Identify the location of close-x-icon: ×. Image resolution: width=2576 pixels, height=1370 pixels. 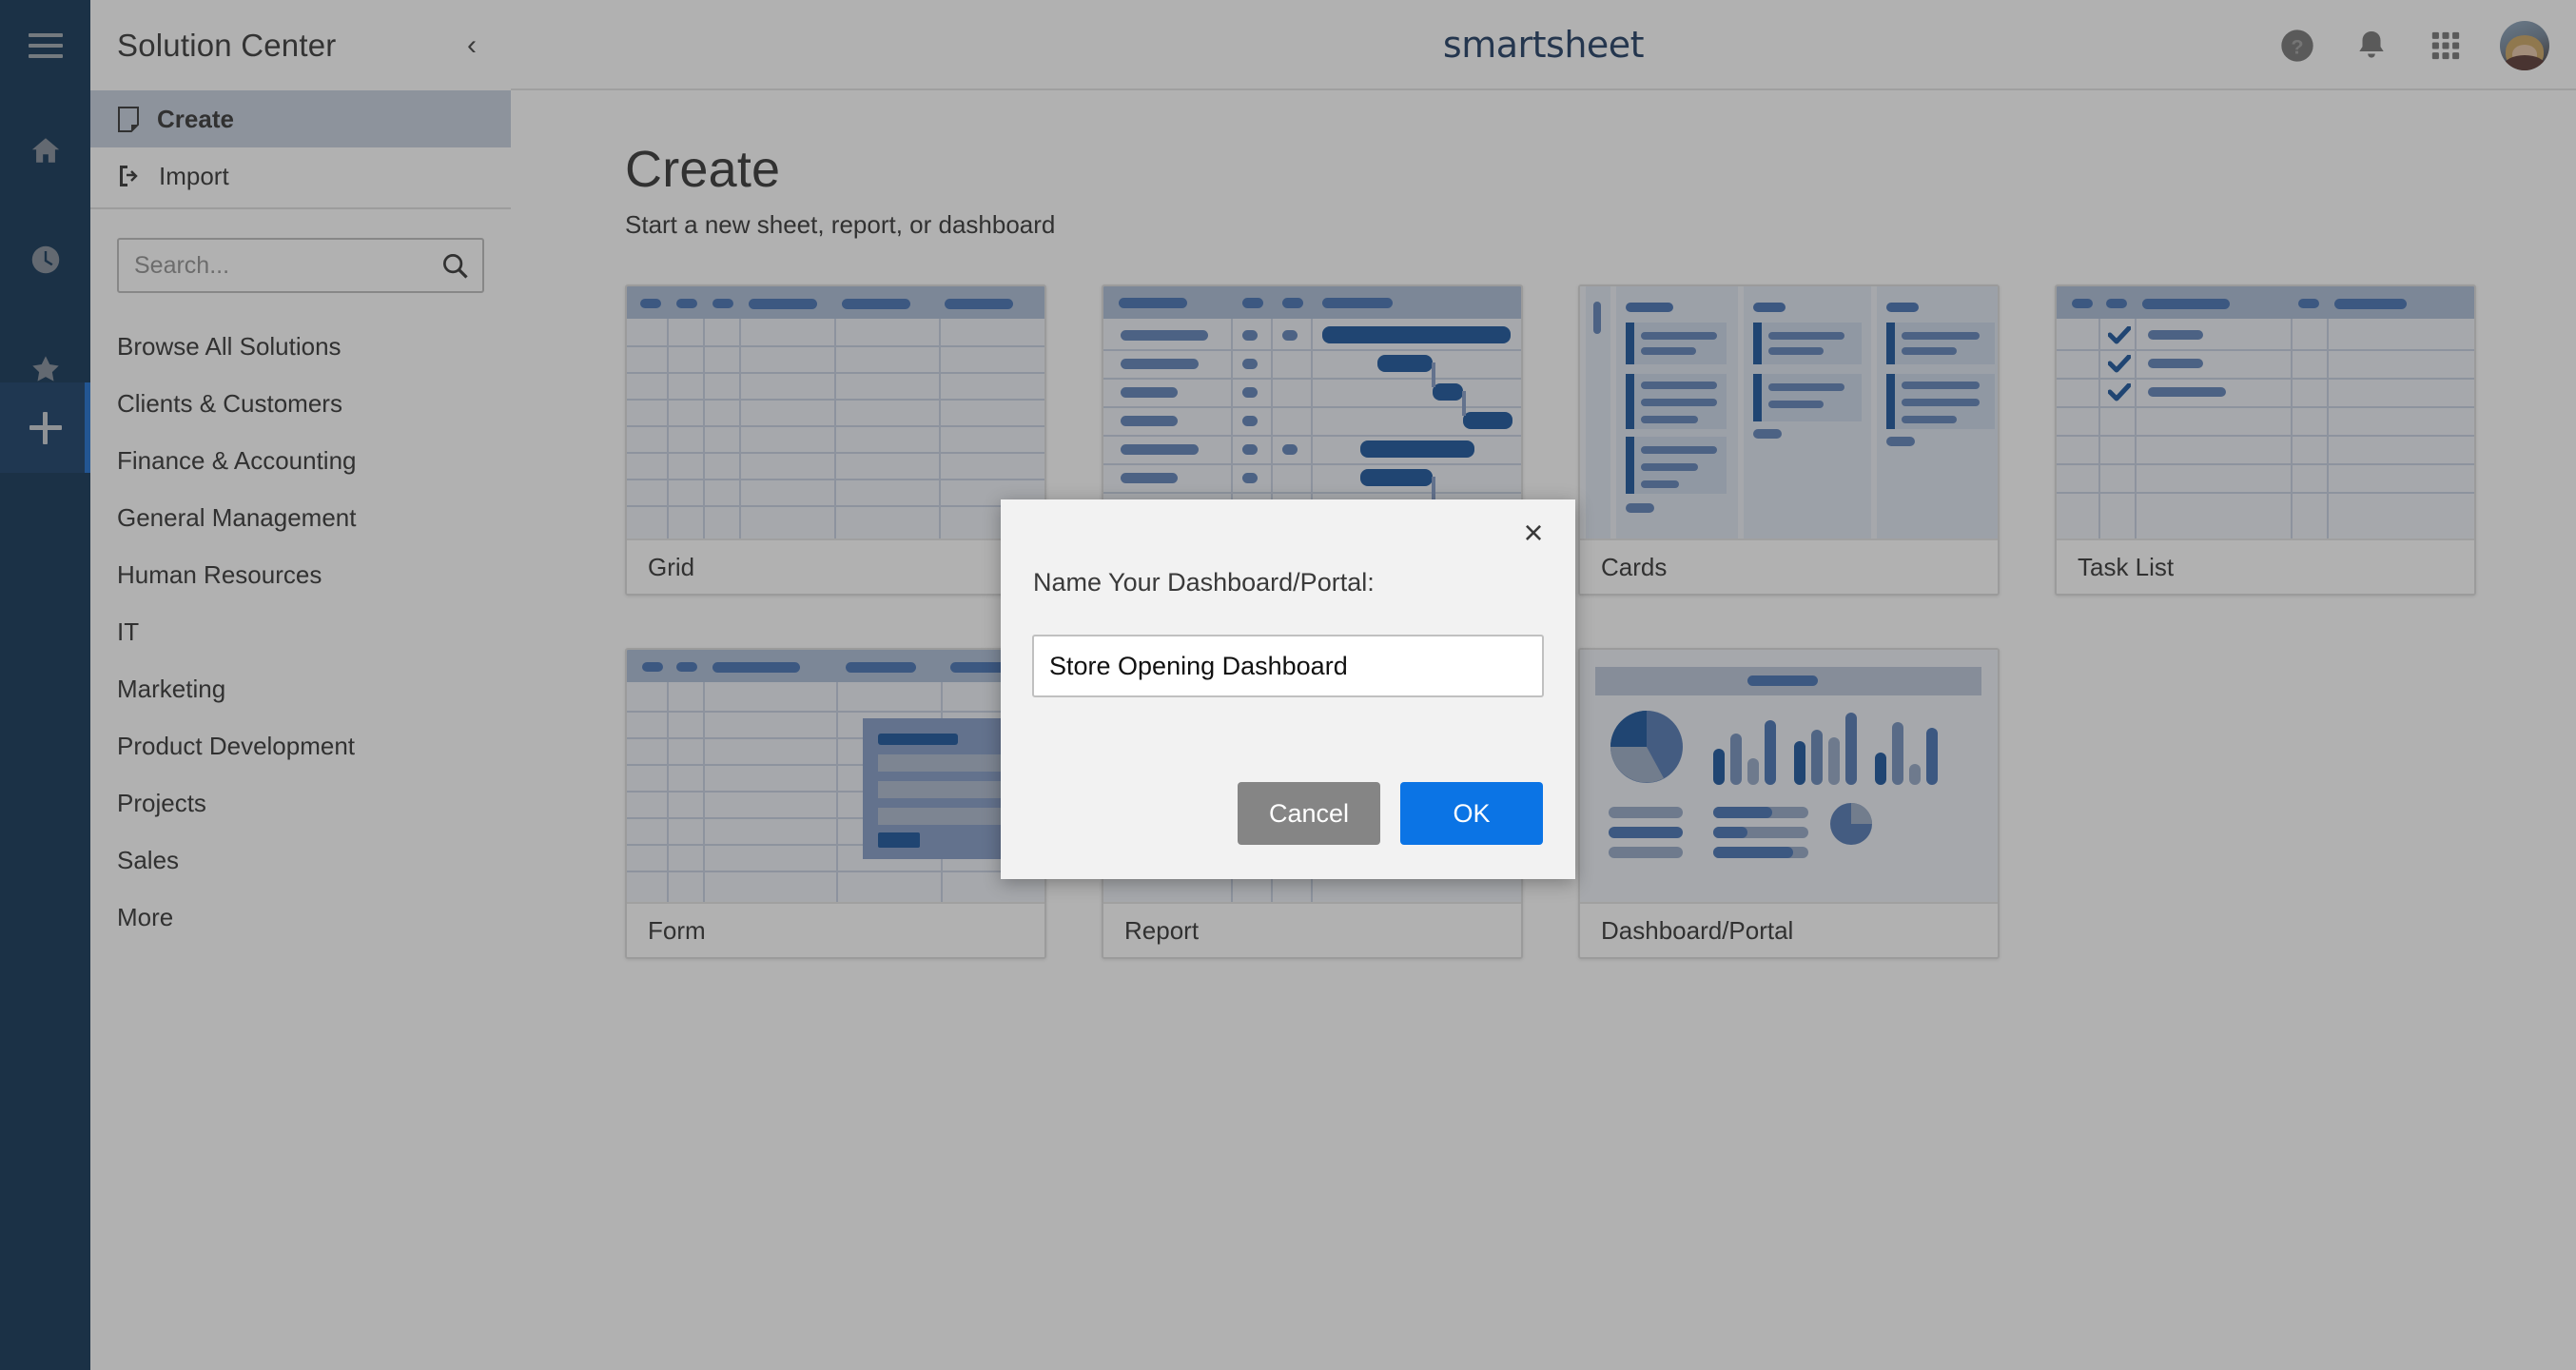
(1533, 533).